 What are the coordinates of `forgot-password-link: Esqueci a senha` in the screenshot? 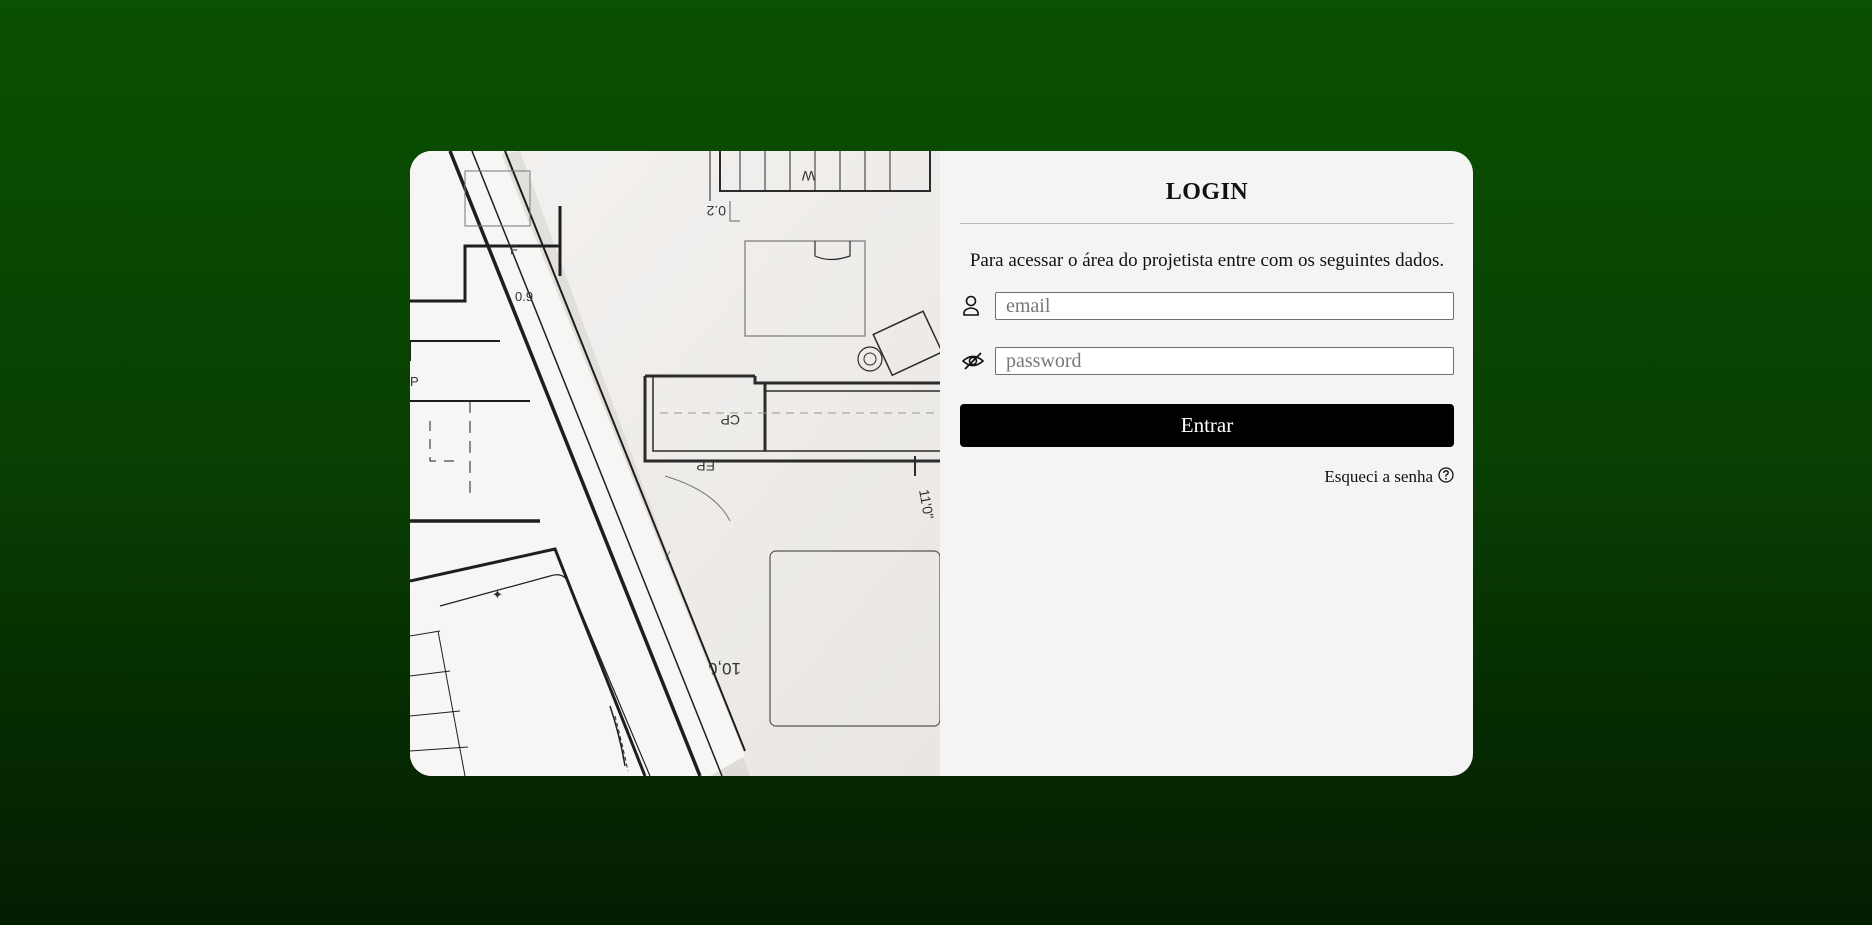 It's located at (1378, 477).